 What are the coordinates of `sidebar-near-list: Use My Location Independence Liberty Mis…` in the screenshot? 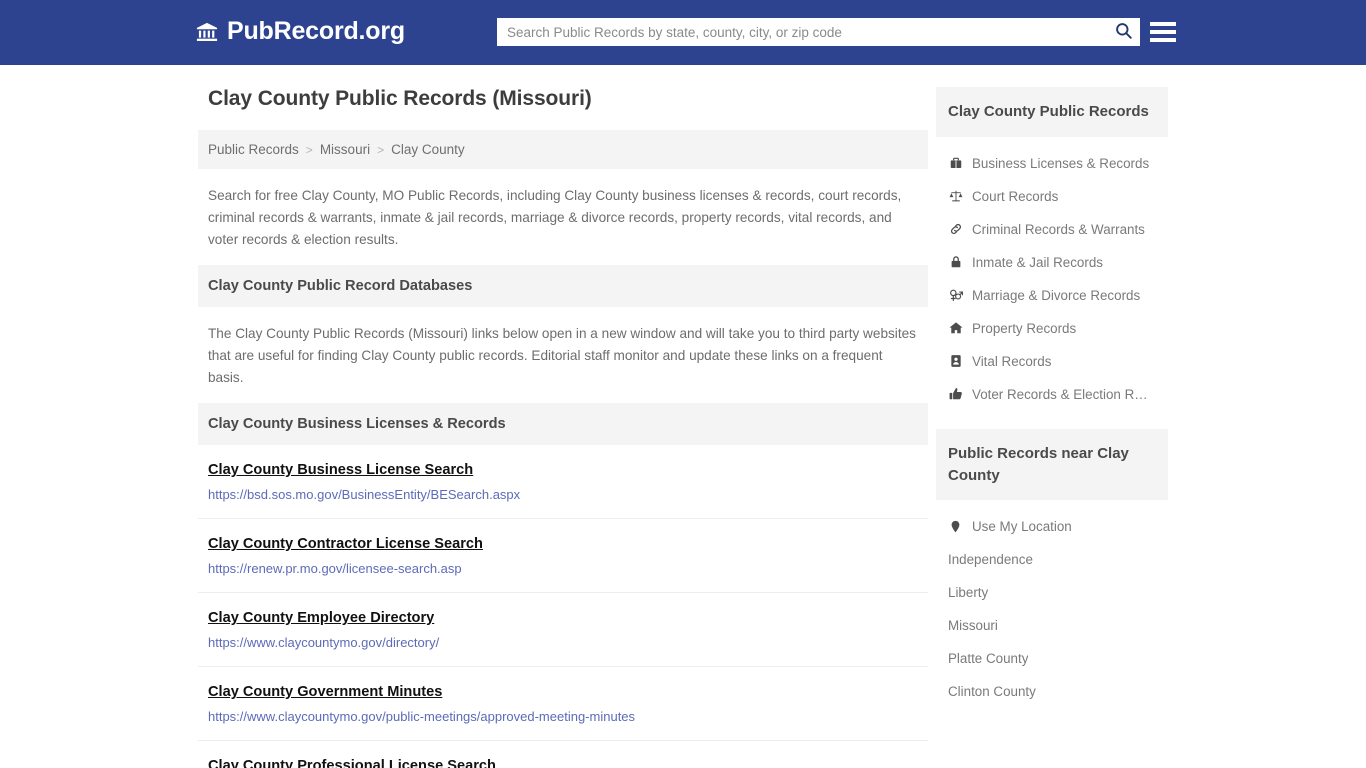 It's located at (1052, 606).